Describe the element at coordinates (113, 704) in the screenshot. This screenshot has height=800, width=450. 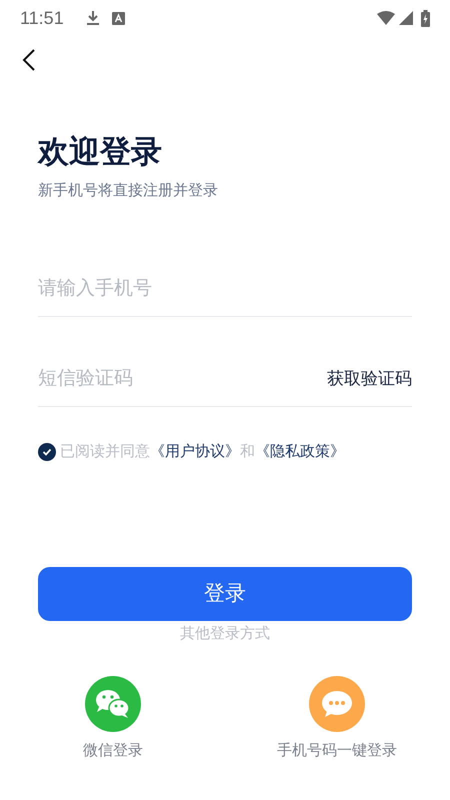
I see `chat-bubbles-icon` at that location.